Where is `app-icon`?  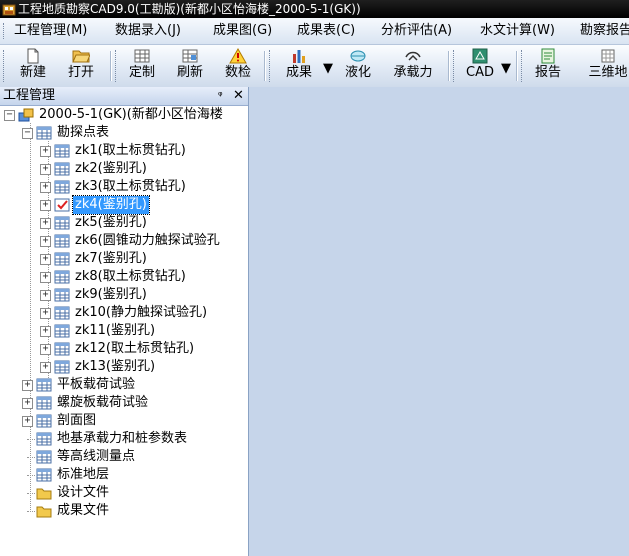
app-icon is located at coordinates (9, 10).